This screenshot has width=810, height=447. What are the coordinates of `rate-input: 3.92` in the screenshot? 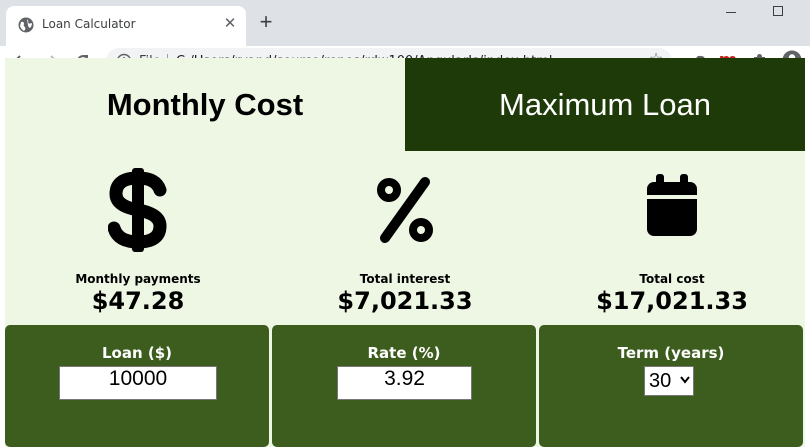 It's located at (404, 383).